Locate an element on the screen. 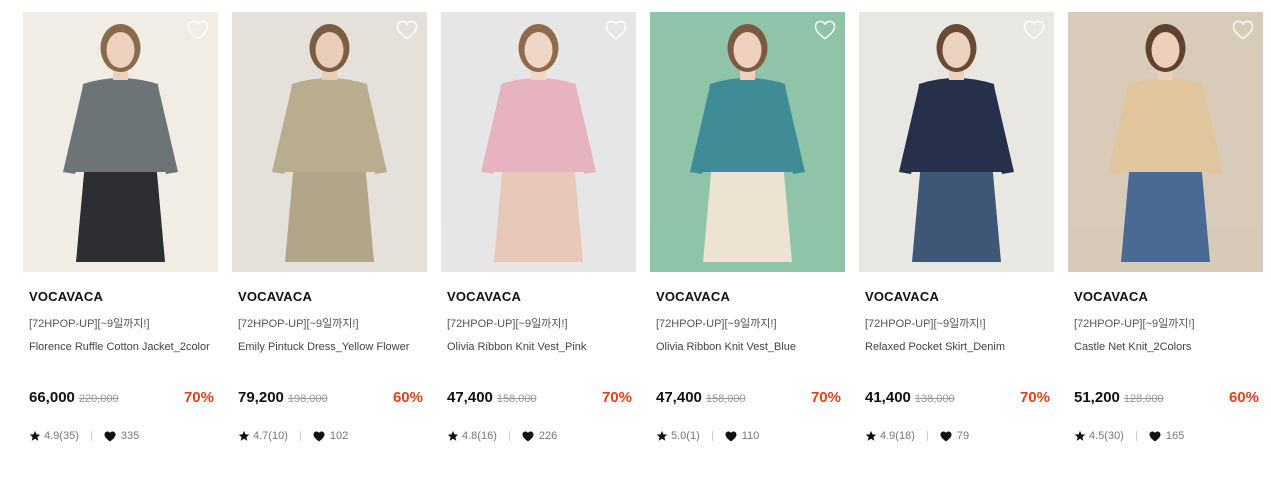 This screenshot has width=1271, height=481. product-name: Florence Ruffle Cotton Jacket_2color is located at coordinates (123, 347).